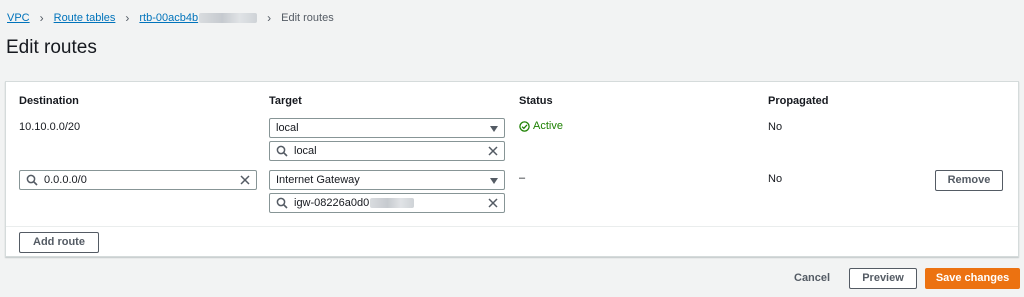  I want to click on breadcrumb-current: Edit routes, so click(307, 18).